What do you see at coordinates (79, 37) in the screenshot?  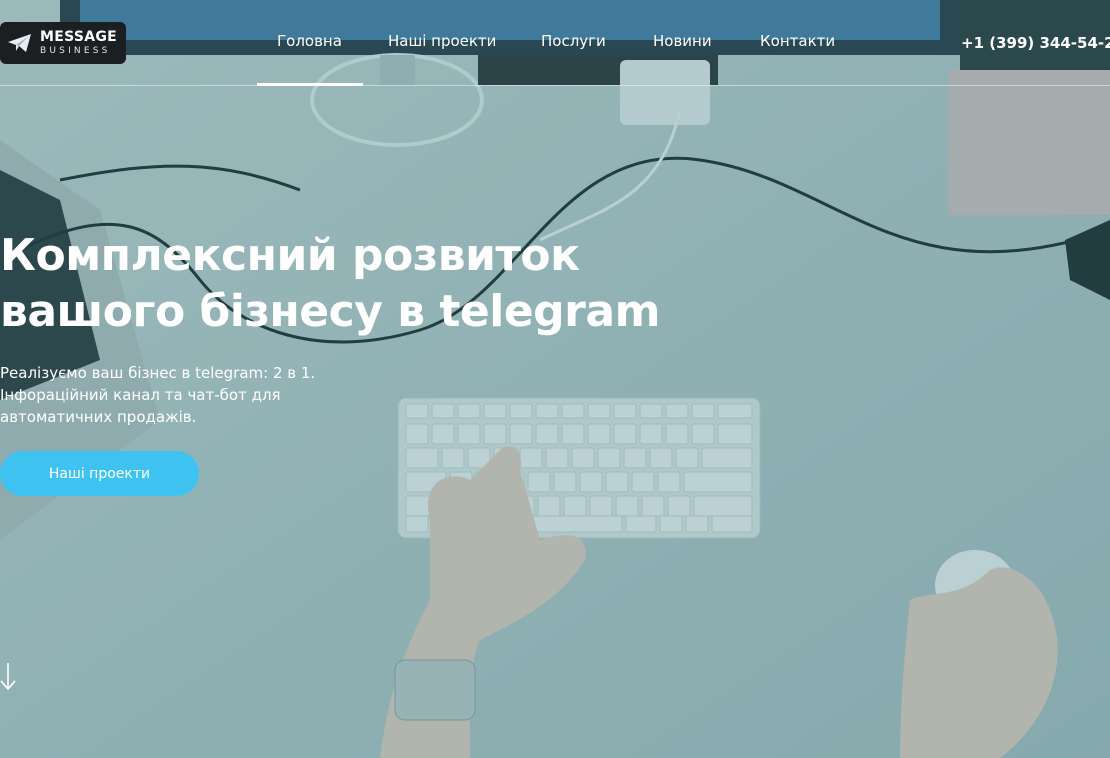 I see `logo-main-text: MESSAGE` at bounding box center [79, 37].